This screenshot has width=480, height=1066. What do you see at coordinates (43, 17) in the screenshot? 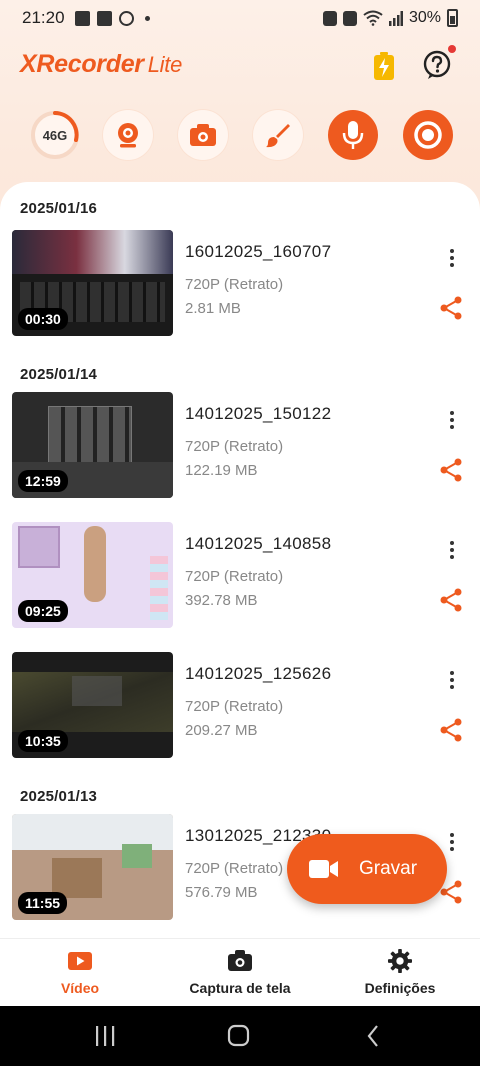
I see `status-time: 21:20` at bounding box center [43, 17].